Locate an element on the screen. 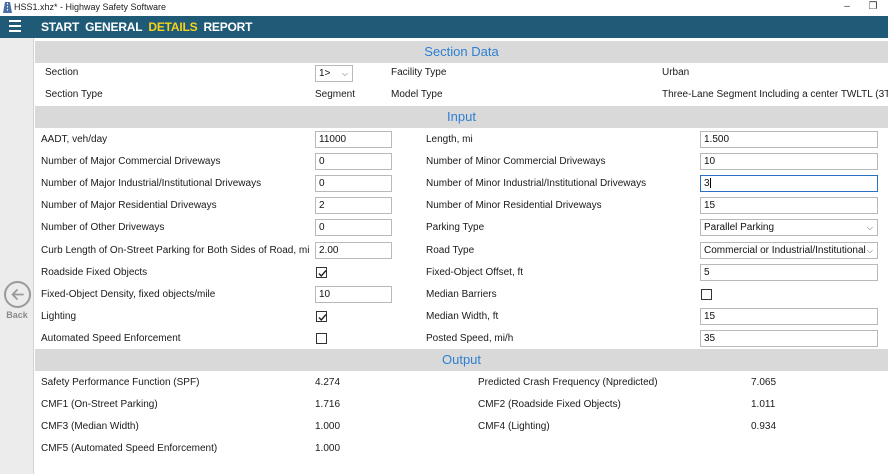  fixed-object-density-input: 10 is located at coordinates (353, 294).